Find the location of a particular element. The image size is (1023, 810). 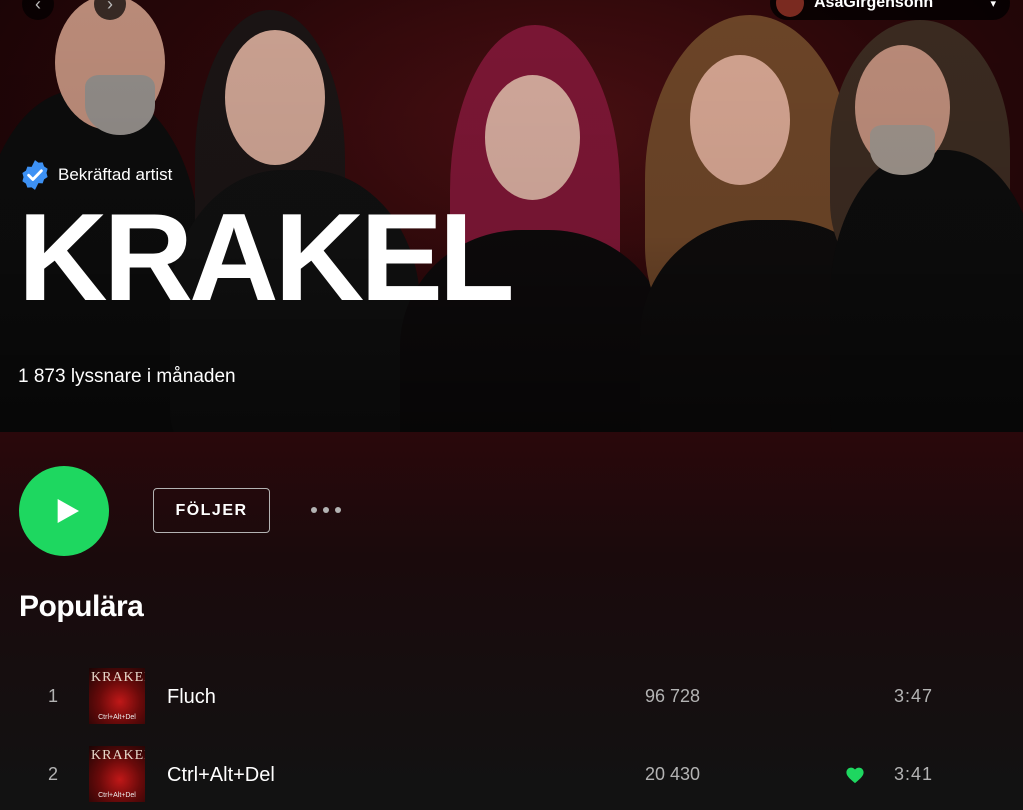

track-title: Ctrl+Alt+Del is located at coordinates (221, 775).